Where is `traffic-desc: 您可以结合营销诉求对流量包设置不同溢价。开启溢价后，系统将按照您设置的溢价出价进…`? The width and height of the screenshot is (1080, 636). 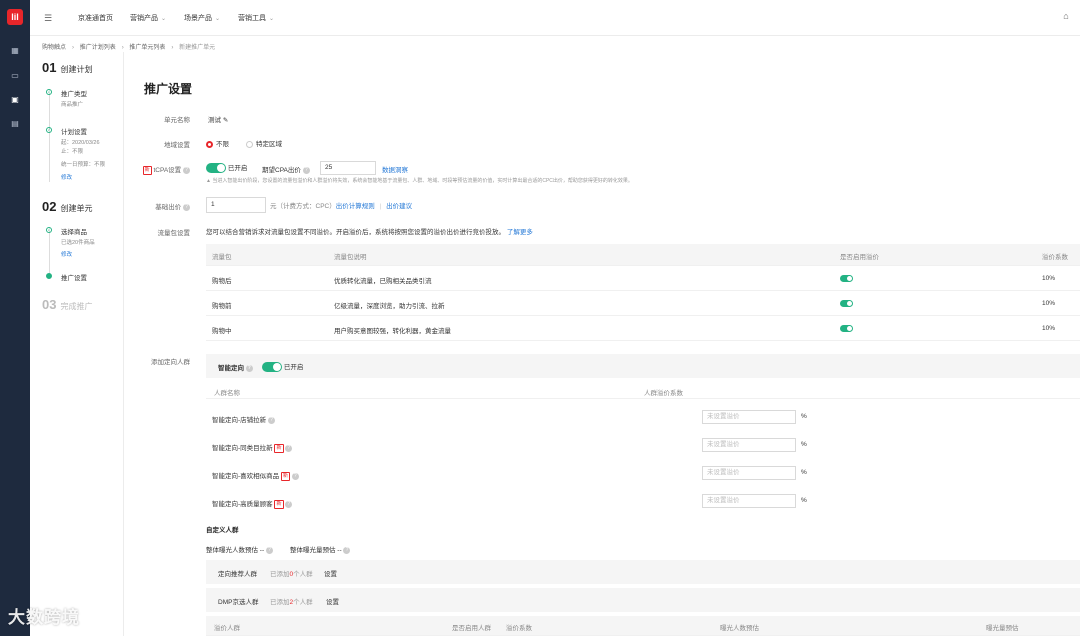 traffic-desc: 您可以结合营销诉求对流量包设置不同溢价。开启溢价后，系统将按照您设置的溢价出价进… is located at coordinates (369, 232).